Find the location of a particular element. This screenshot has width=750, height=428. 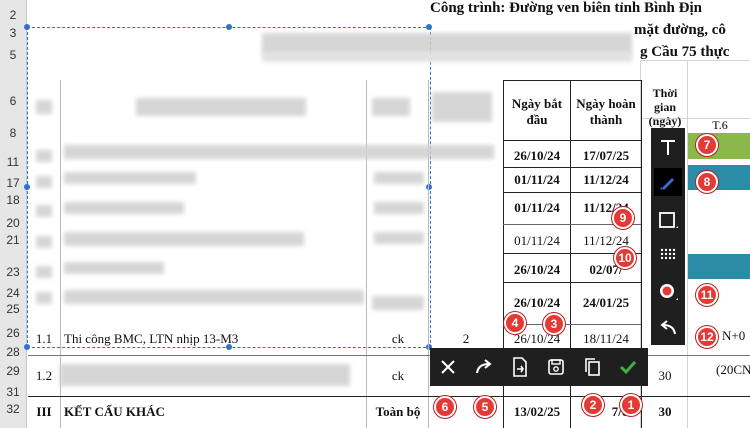

pen-icon is located at coordinates (667, 184).